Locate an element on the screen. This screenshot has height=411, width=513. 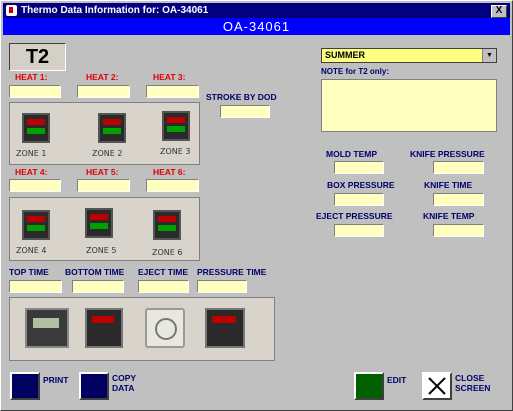
strokes-label: STROKE BY DOD is located at coordinates (241, 97).